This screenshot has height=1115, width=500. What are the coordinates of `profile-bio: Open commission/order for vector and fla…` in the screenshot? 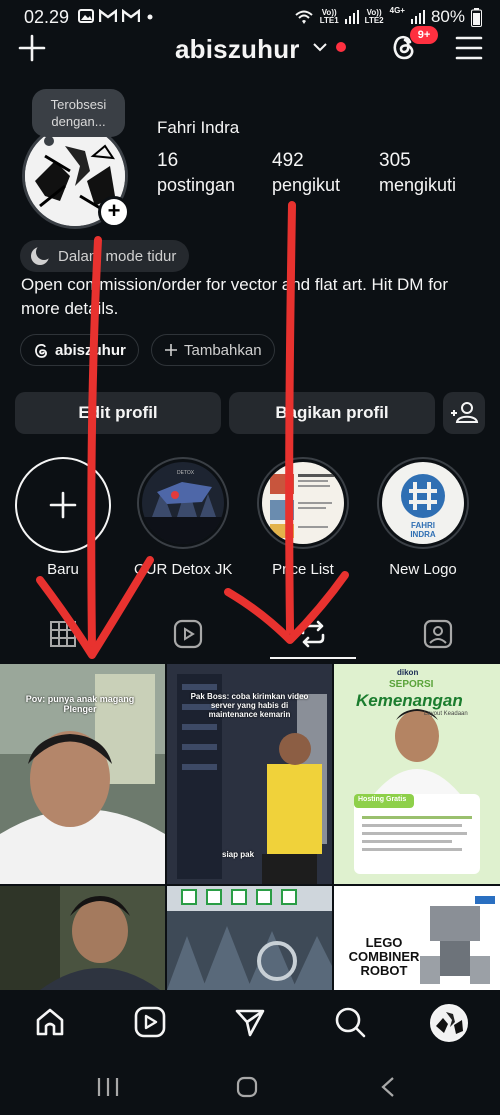 It's located at (235, 296).